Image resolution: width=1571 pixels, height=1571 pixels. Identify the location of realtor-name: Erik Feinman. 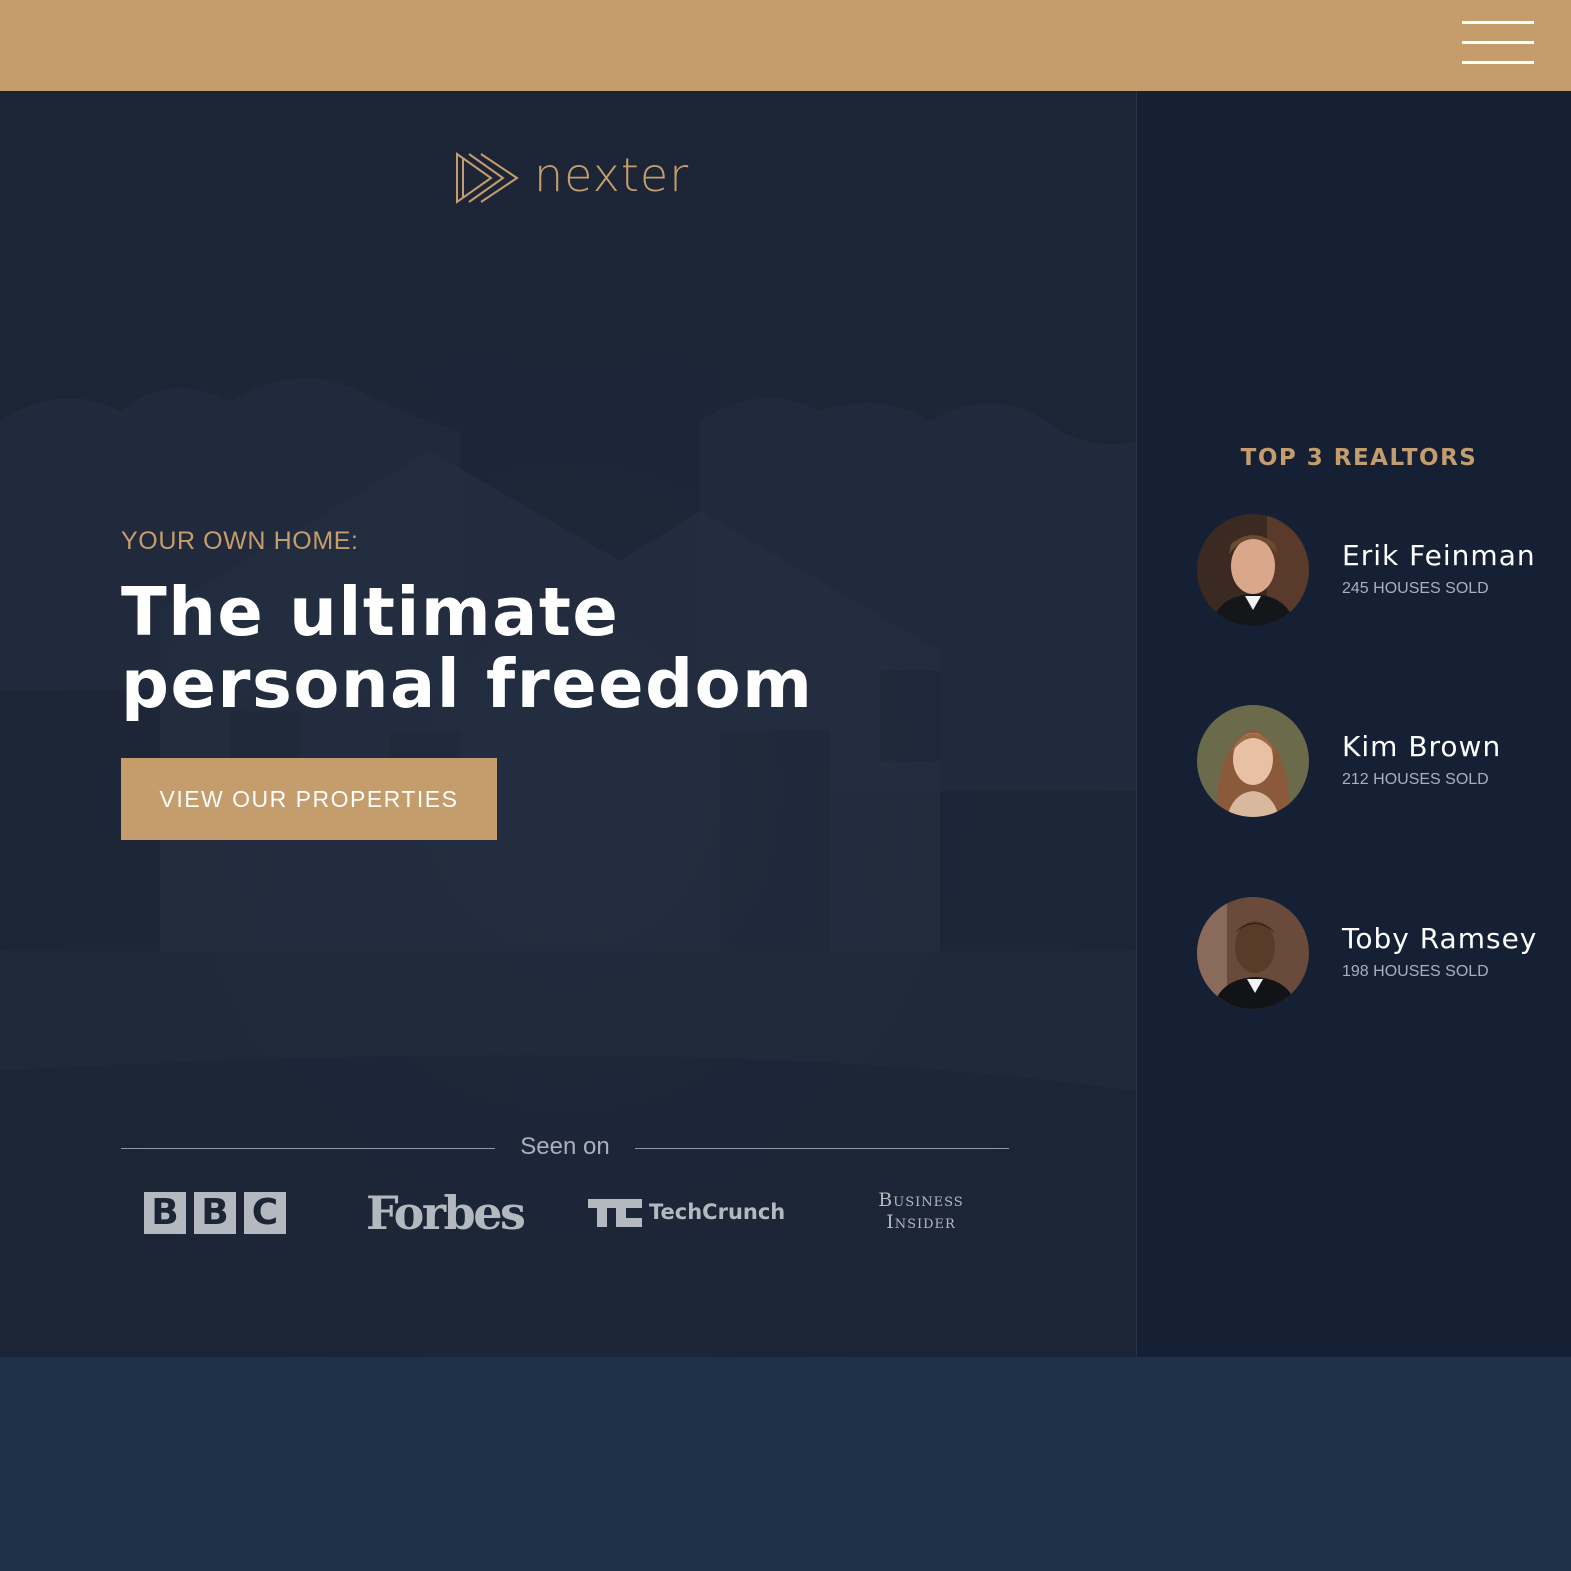
(1439, 555).